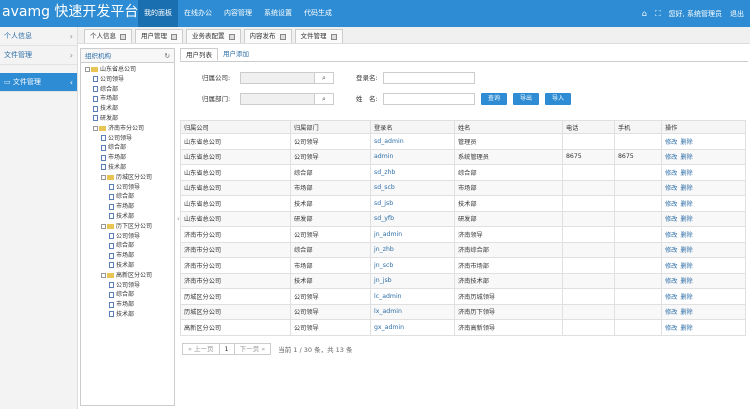 This screenshot has width=750, height=409. Describe the element at coordinates (236, 54) in the screenshot. I see `tab-user-add: 用户添加` at that location.